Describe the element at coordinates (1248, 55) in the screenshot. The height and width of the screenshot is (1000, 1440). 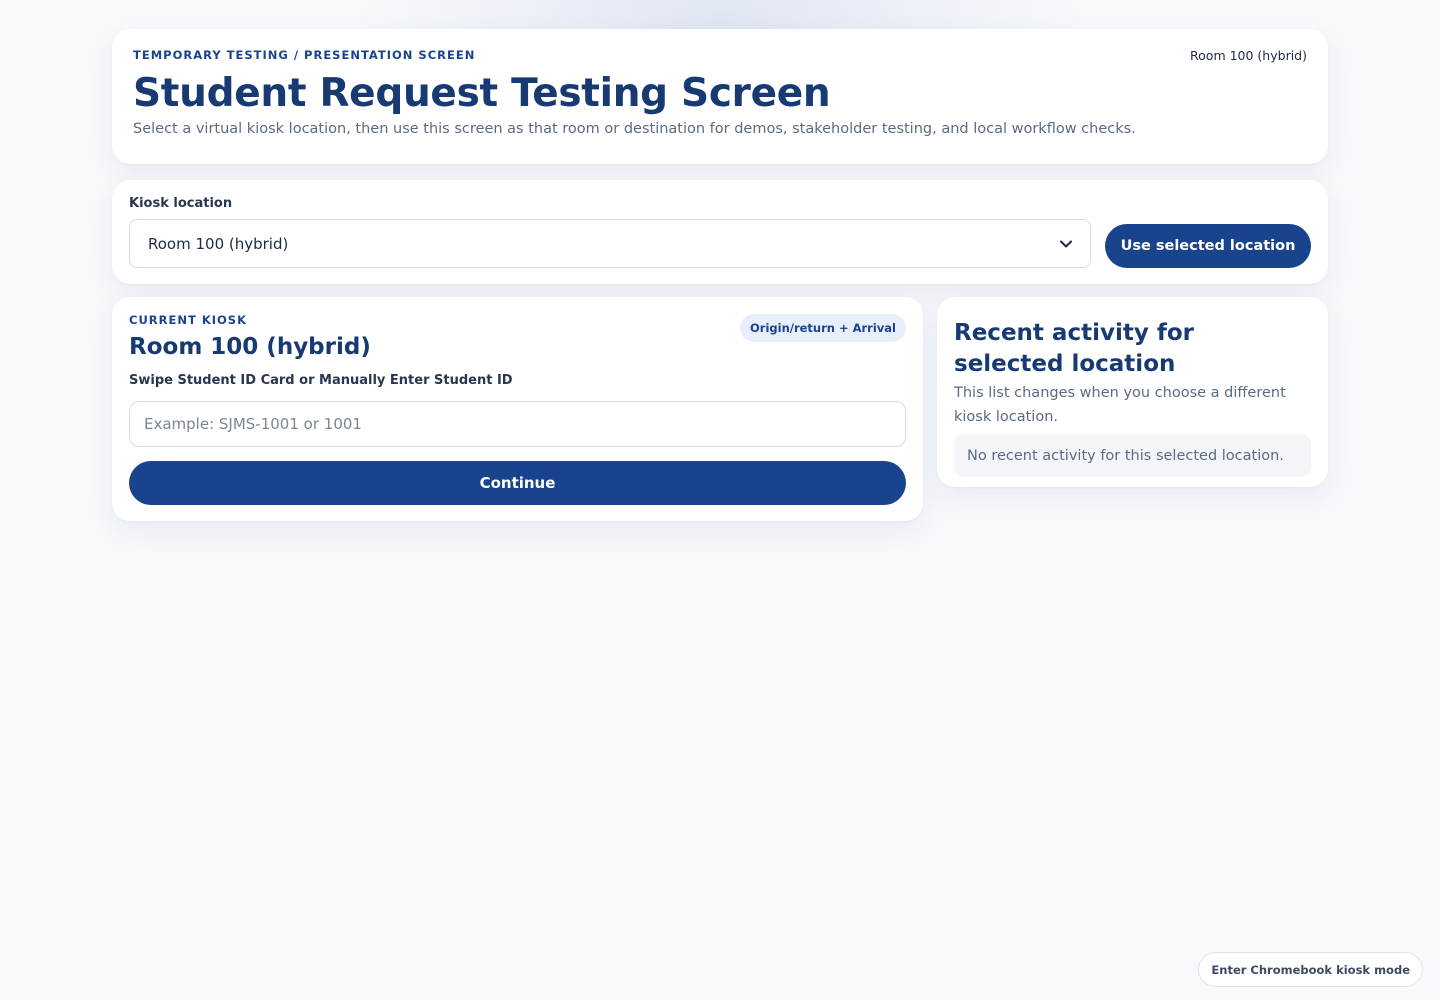
I see `current-location-label: Room 100 (hybrid)` at that location.